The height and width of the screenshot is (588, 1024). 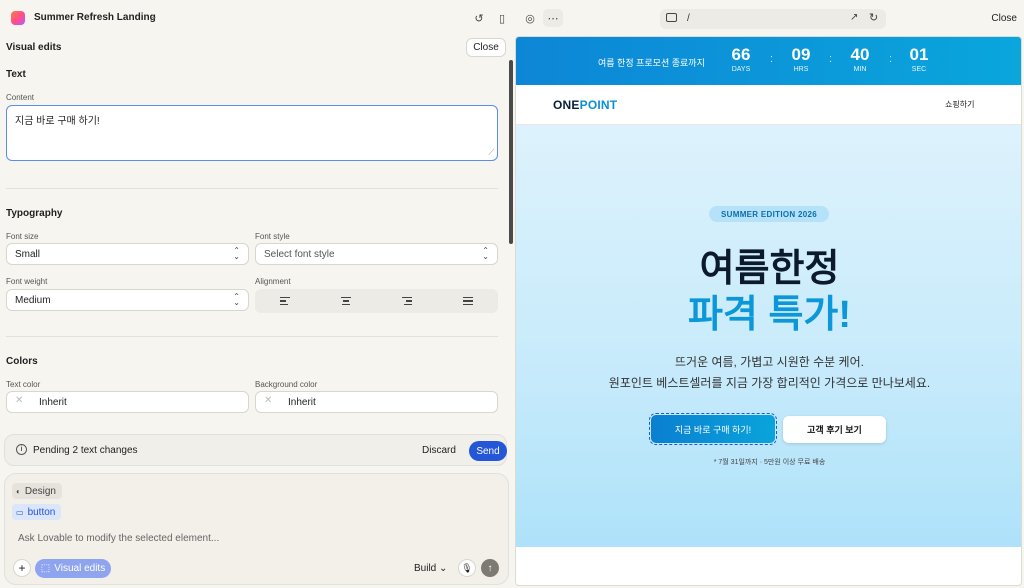 I want to click on selected-element-chip: ▭ button, so click(x=37, y=512).